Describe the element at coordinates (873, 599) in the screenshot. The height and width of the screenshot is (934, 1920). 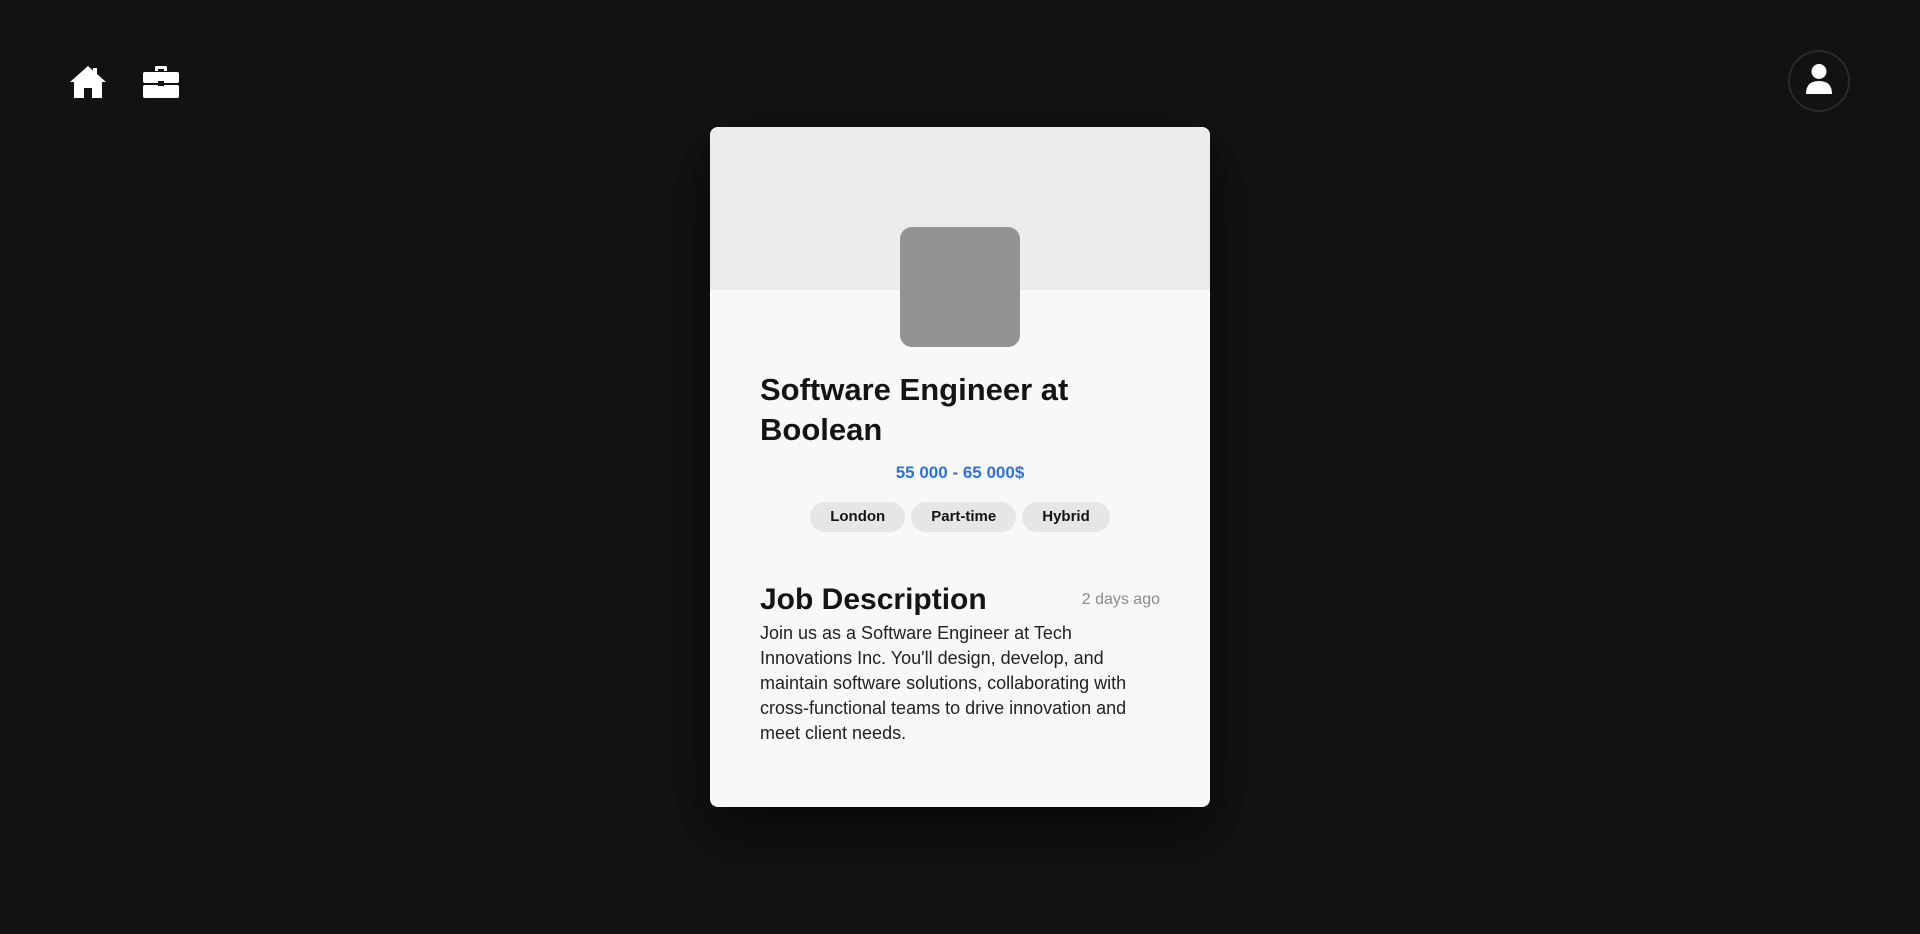
I see `job-description-heading: Job Description` at that location.